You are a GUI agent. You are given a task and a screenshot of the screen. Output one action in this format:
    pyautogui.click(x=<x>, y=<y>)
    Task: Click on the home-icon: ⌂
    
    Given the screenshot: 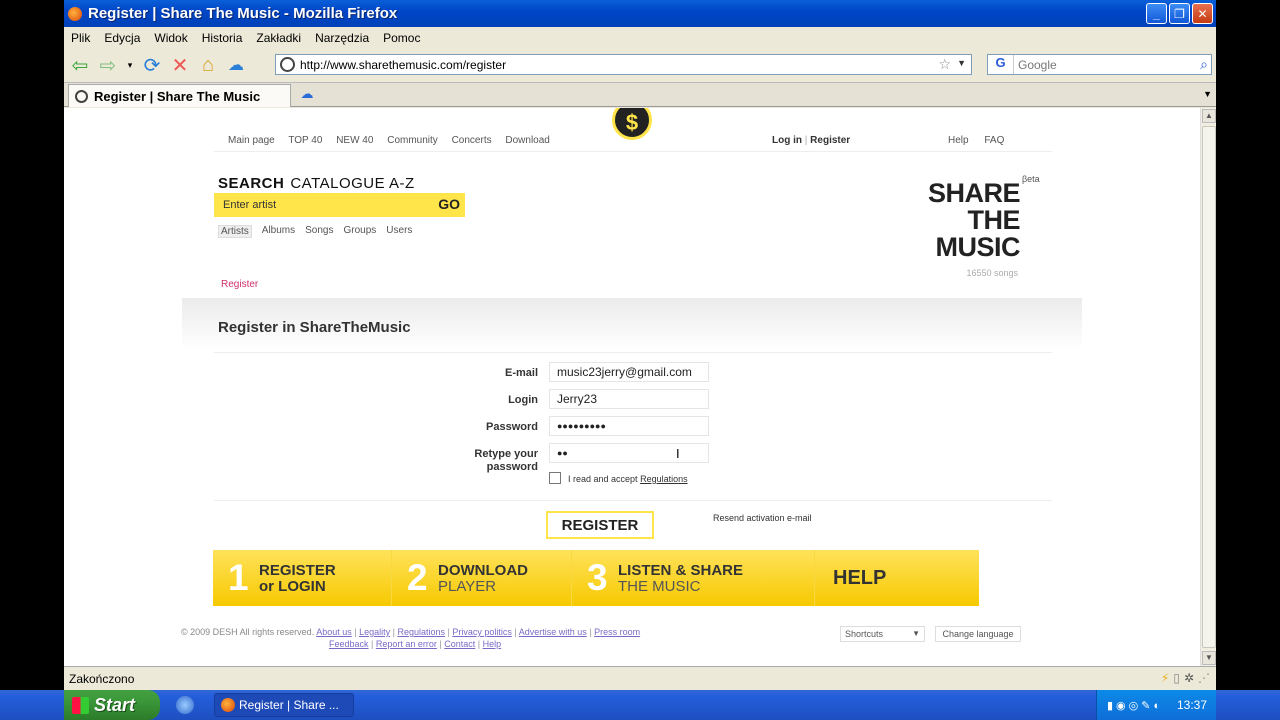 What is the action you would take?
    pyautogui.click(x=208, y=65)
    